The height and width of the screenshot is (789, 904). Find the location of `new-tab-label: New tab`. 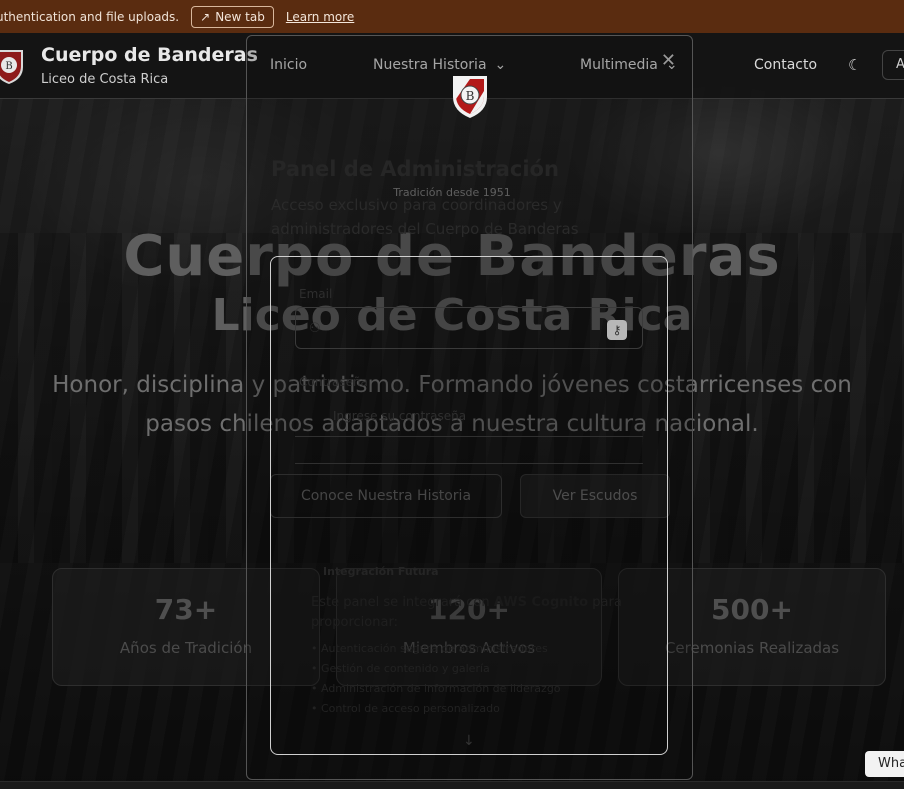

new-tab-label: New tab is located at coordinates (240, 16).